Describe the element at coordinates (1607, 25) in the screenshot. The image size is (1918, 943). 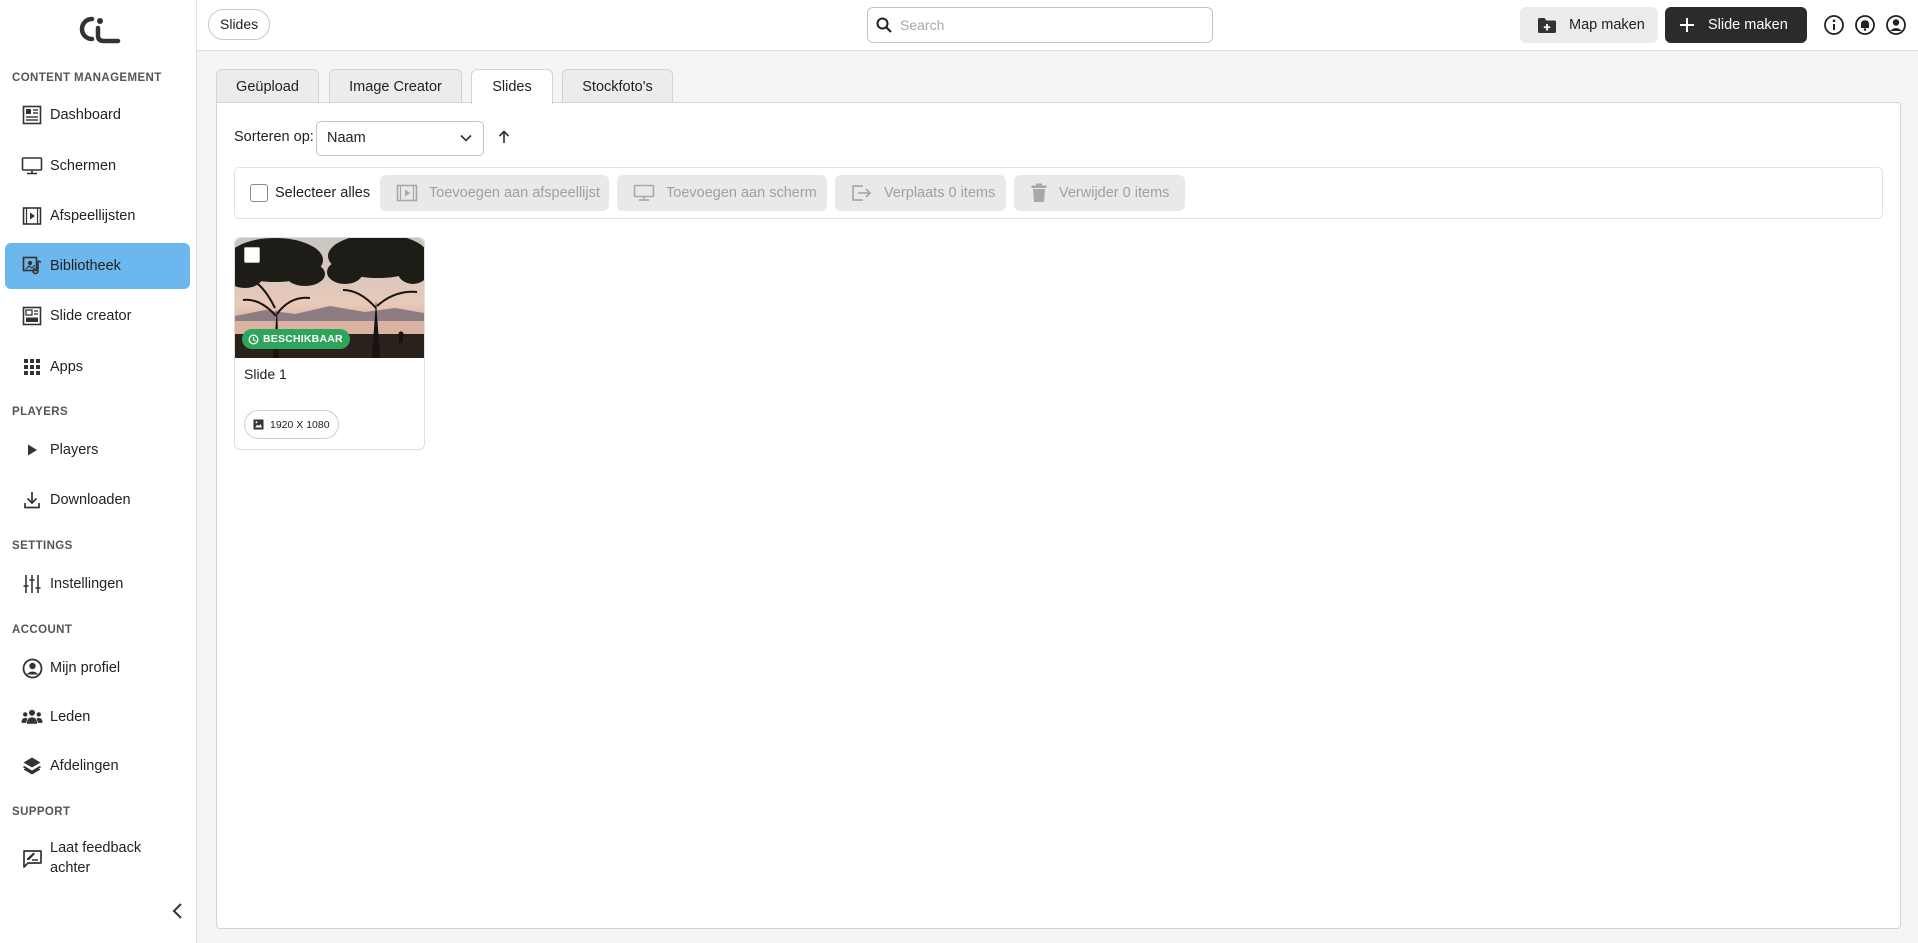
I see `map-maken-label: Map maken` at that location.